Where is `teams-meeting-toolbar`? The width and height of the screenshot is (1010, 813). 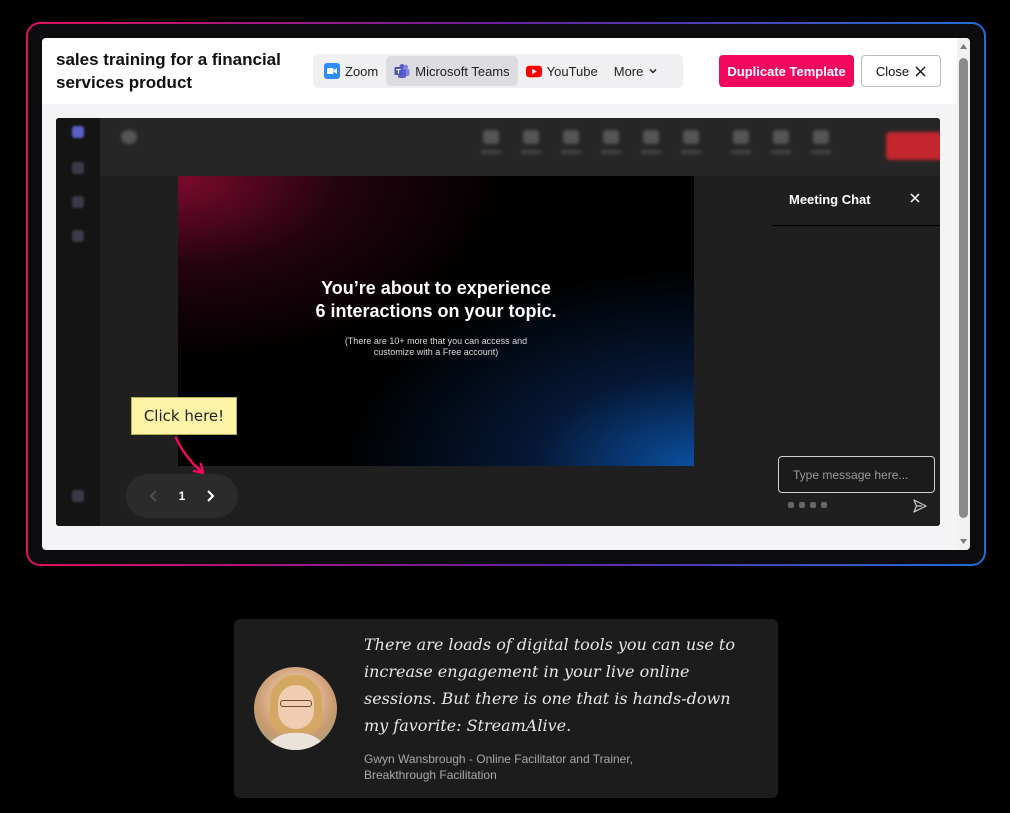 teams-meeting-toolbar is located at coordinates (520, 147).